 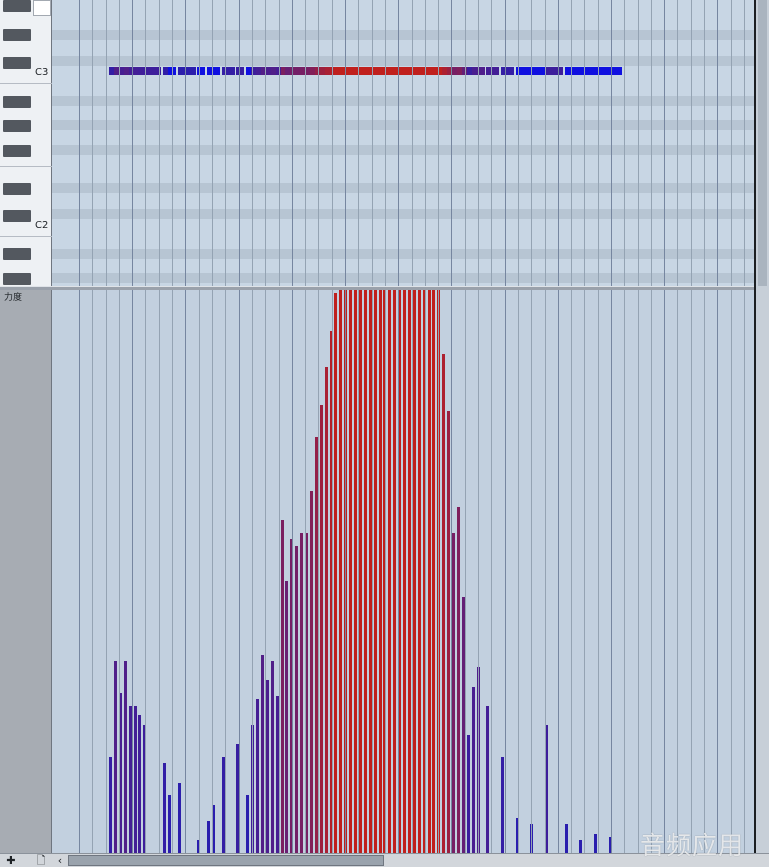 What do you see at coordinates (11, 860) in the screenshot?
I see `plus-icon: ✚` at bounding box center [11, 860].